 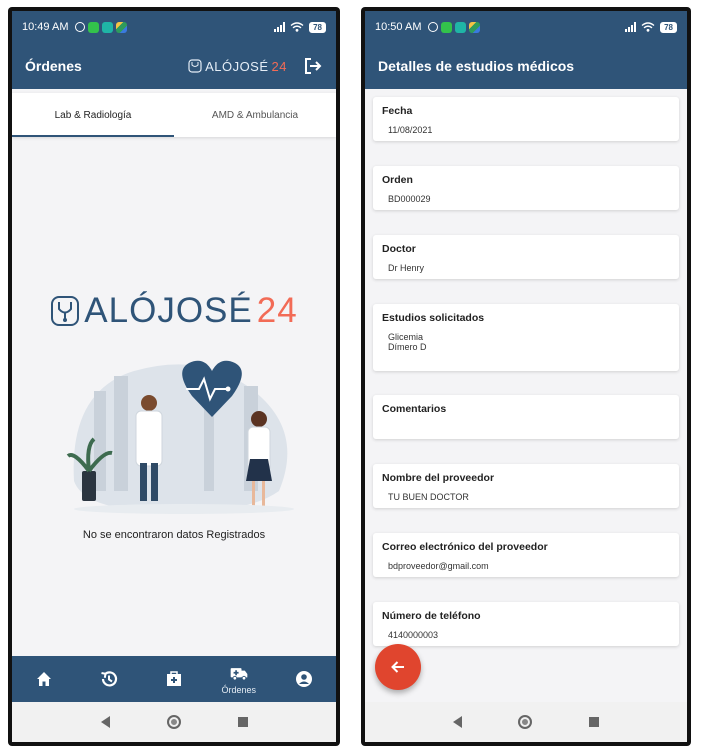 I want to click on tab-amd-ambulancia: AMD & Ambulancia, so click(x=255, y=115).